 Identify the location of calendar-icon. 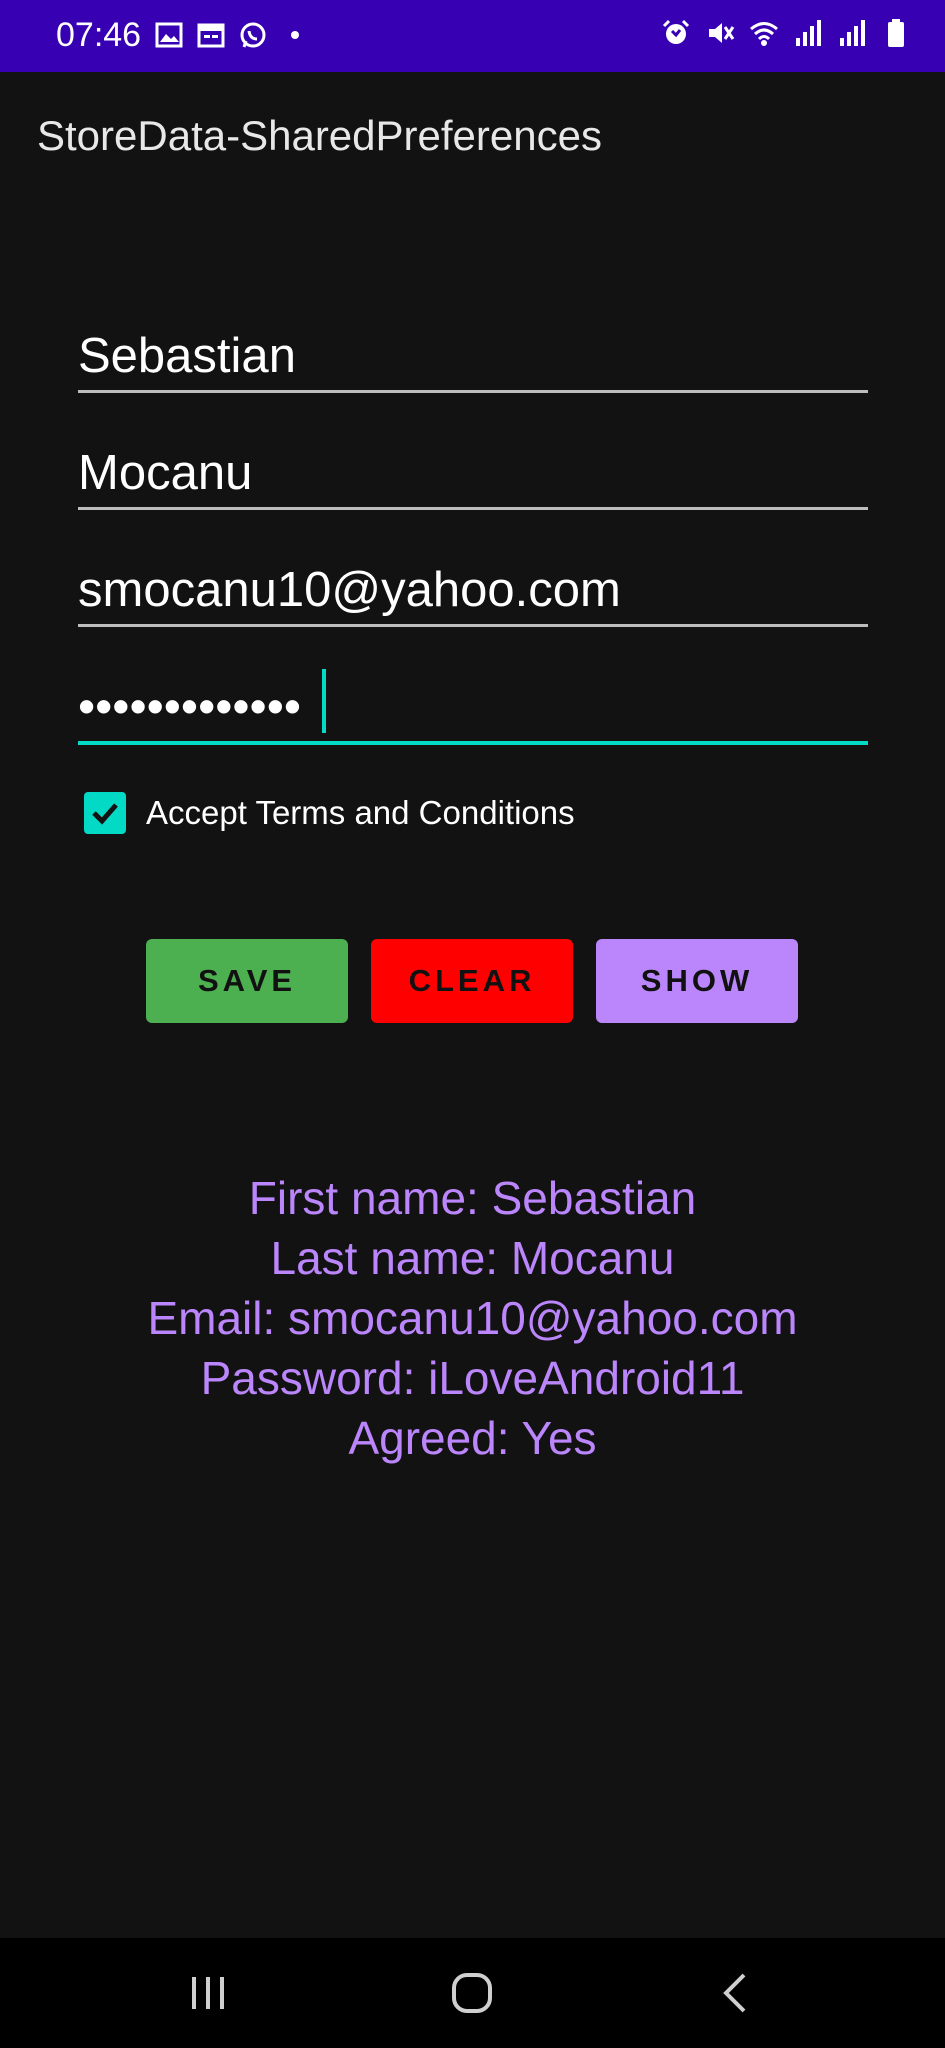
(211, 35).